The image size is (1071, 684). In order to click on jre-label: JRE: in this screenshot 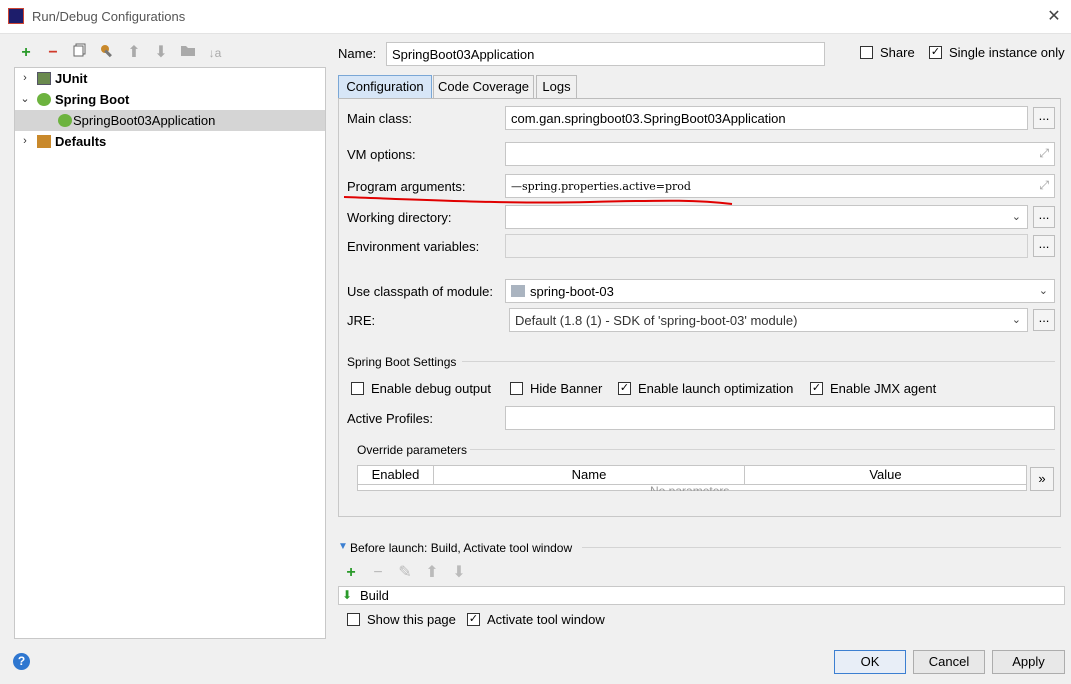, I will do `click(361, 320)`.